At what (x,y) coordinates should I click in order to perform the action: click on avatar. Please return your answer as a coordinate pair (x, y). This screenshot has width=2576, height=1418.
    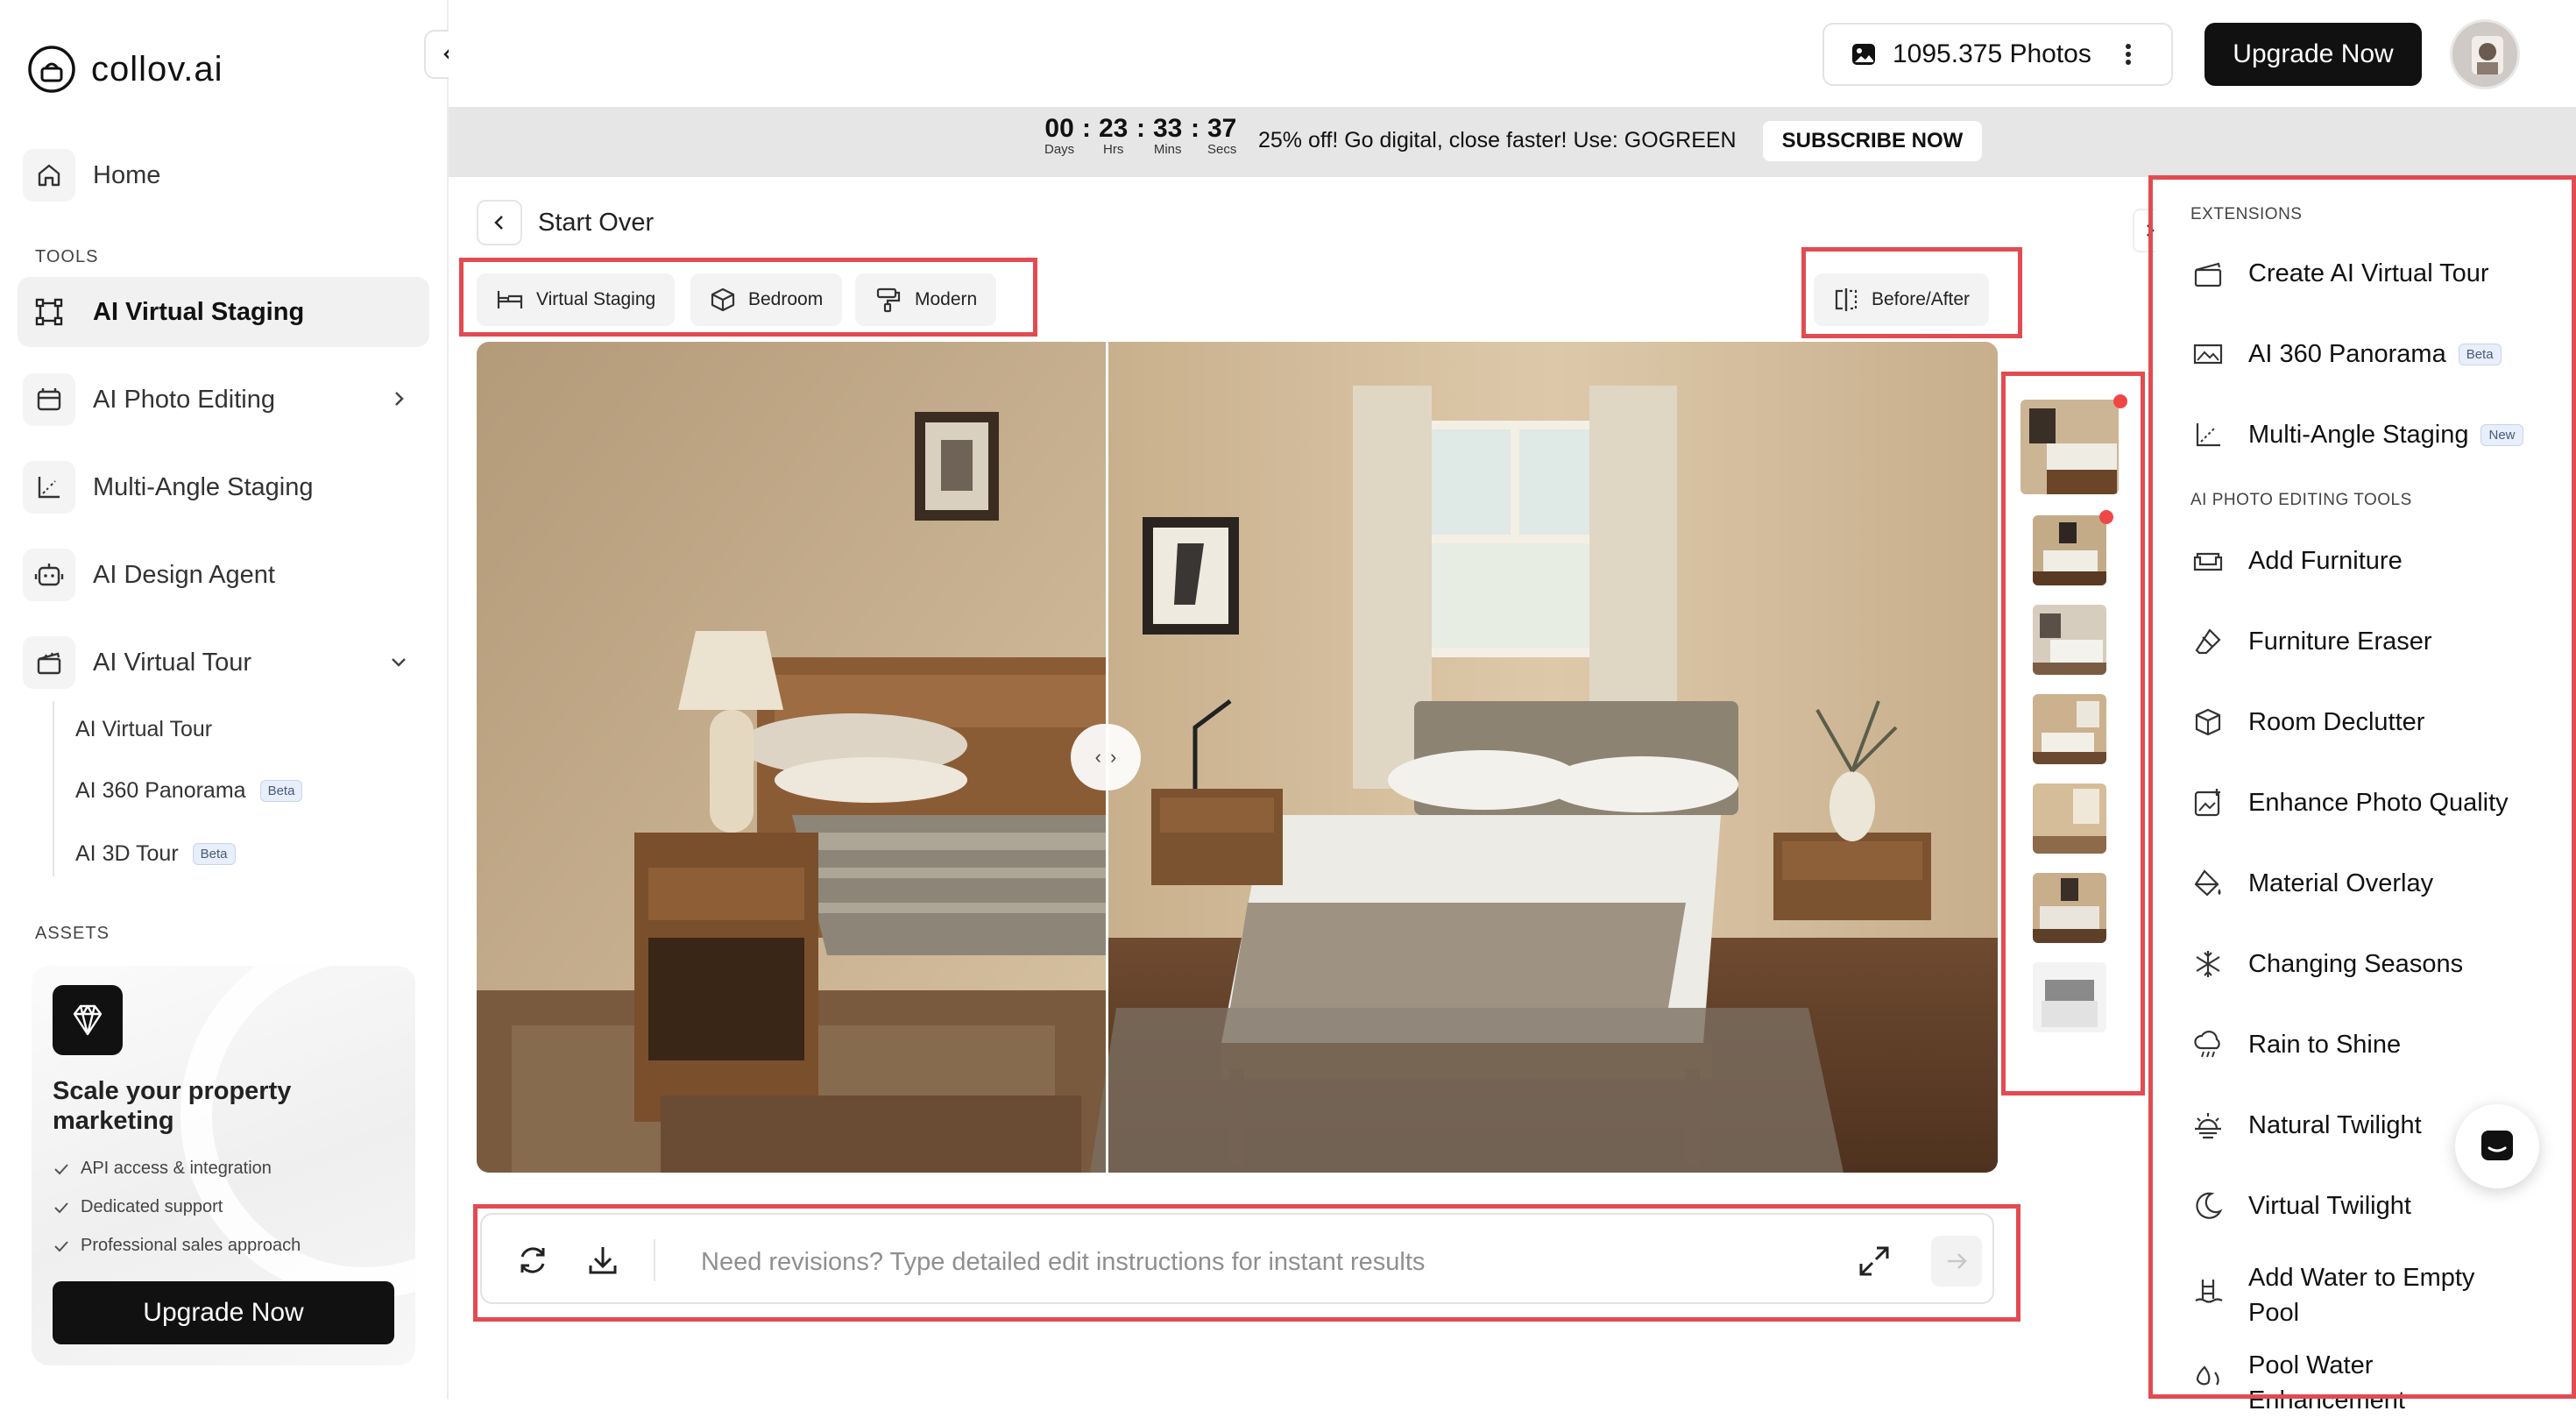
    Looking at the image, I should click on (2485, 54).